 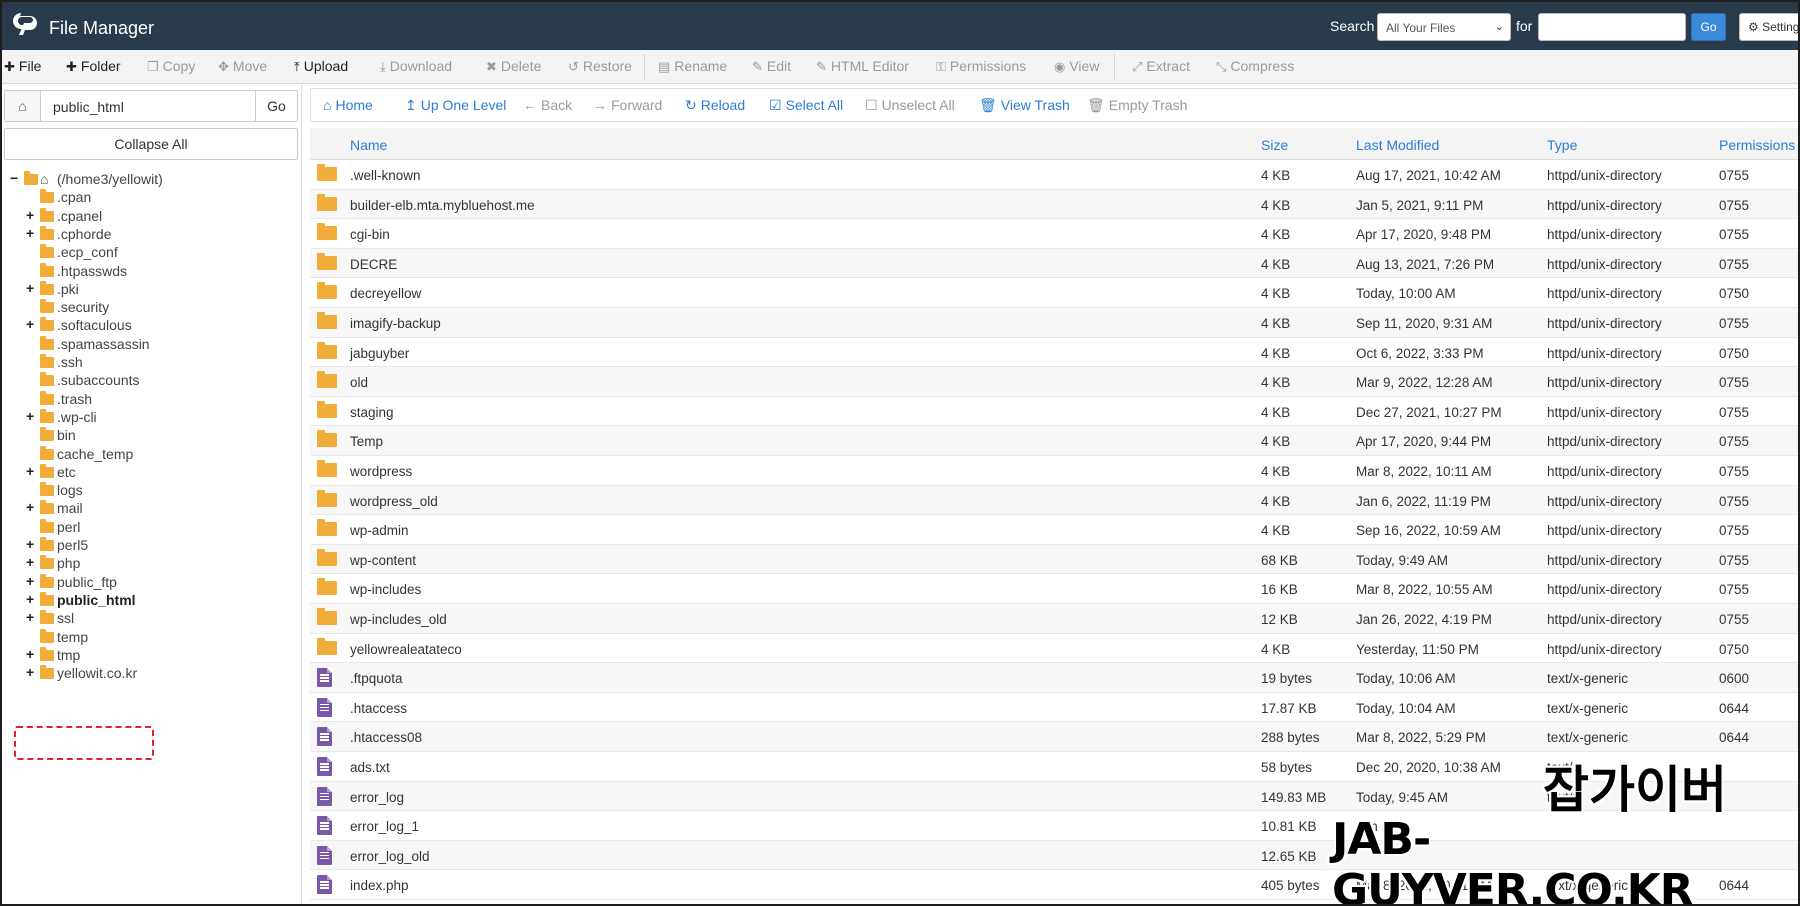 What do you see at coordinates (276, 106) in the screenshot?
I see `path-go-button: Go` at bounding box center [276, 106].